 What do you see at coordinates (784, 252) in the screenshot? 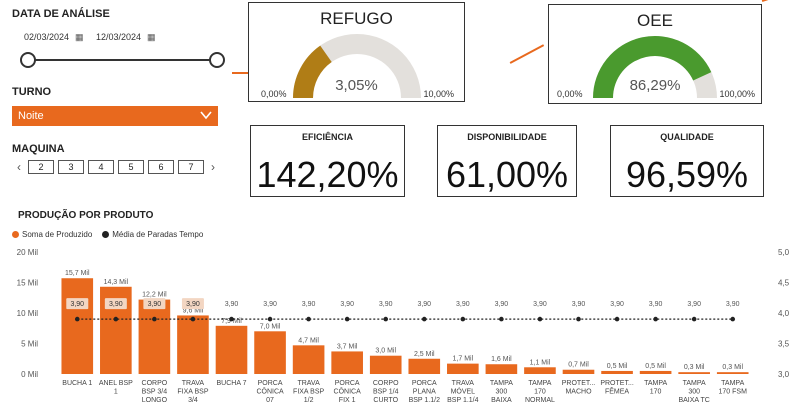
I see `y-axis-right-tick: 5,0` at bounding box center [784, 252].